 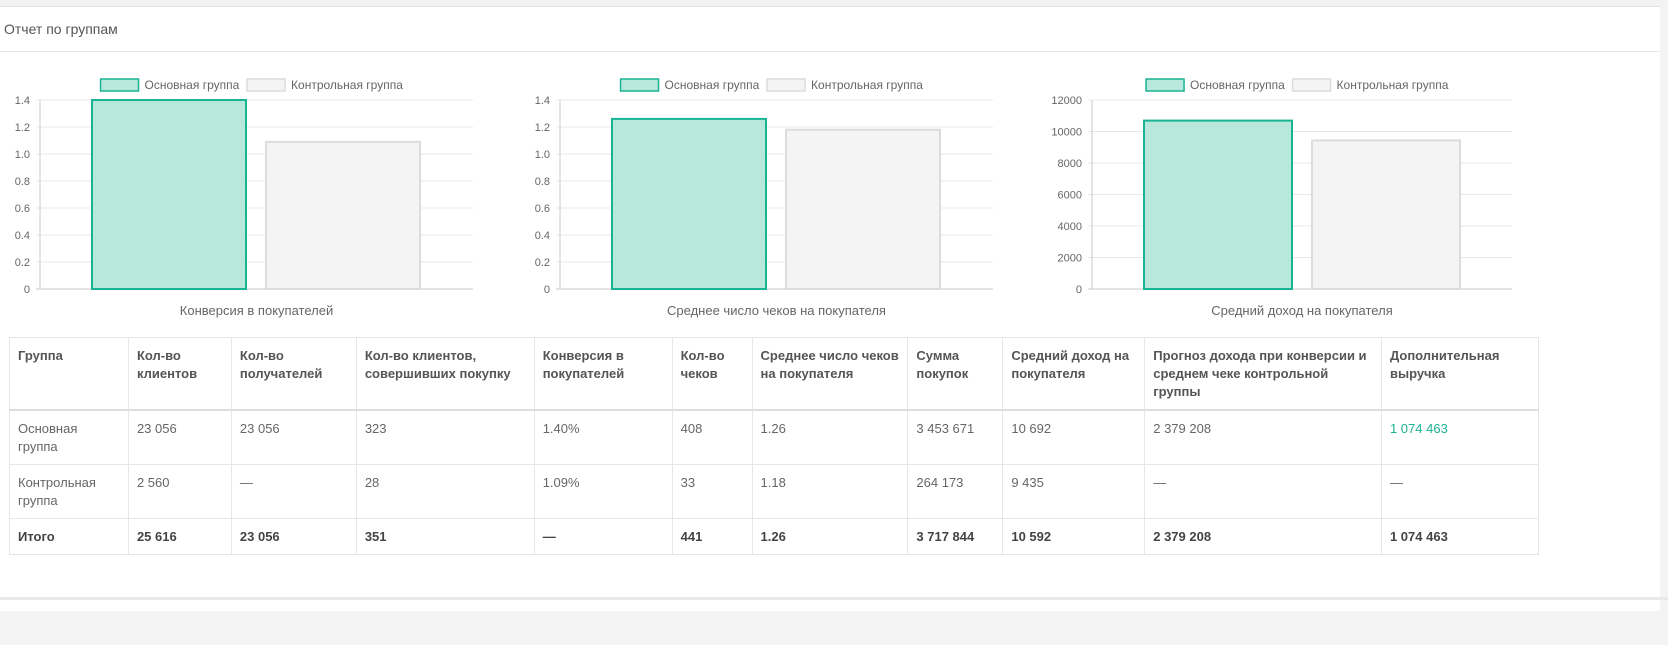 I want to click on y-tick-label: 6000, so click(x=1070, y=196).